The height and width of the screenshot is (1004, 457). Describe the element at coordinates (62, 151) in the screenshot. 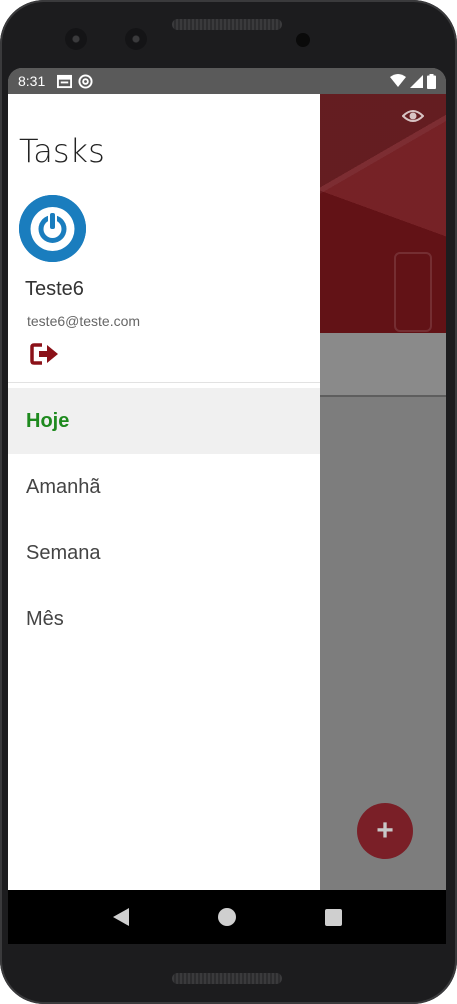

I see `drawer-title: Tasks` at that location.